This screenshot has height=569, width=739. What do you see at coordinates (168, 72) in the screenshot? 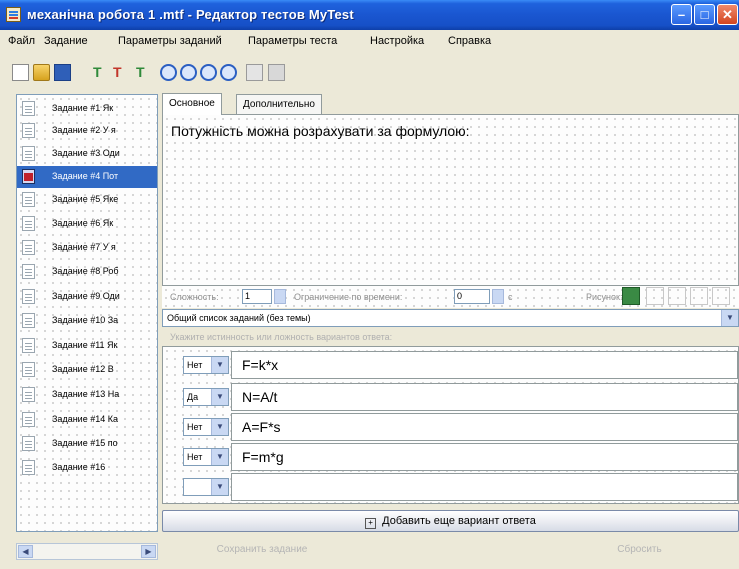
I see `move-up-icon` at bounding box center [168, 72].